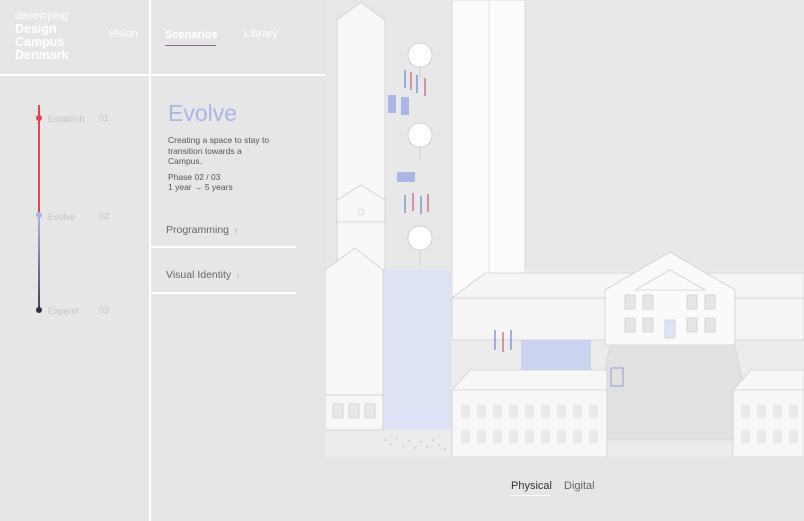 The height and width of the screenshot is (521, 804). What do you see at coordinates (261, 34) in the screenshot?
I see `nav-library: Library` at bounding box center [261, 34].